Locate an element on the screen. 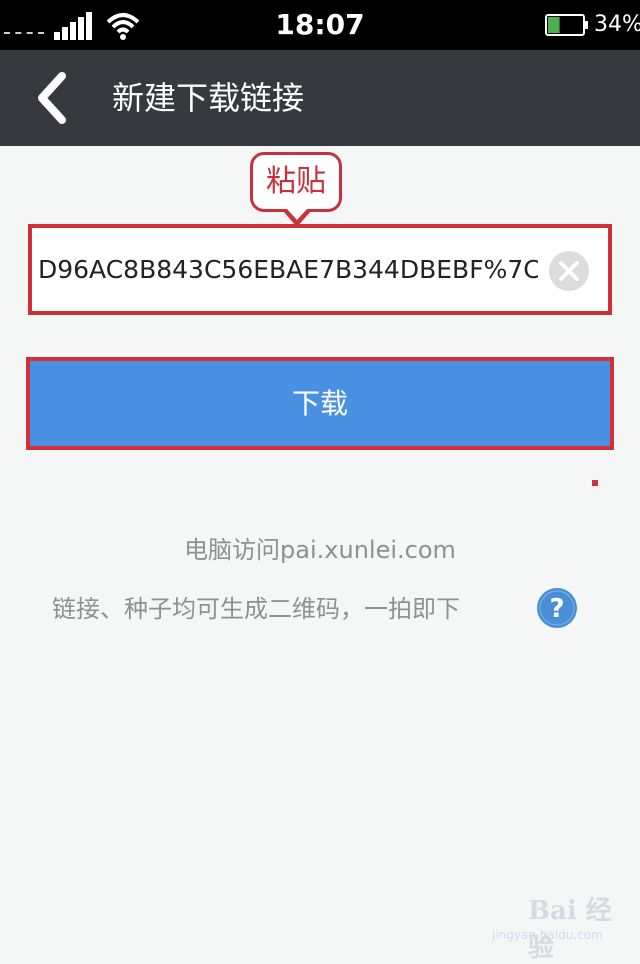 The image size is (640, 964). battery-icon is located at coordinates (566, 25).